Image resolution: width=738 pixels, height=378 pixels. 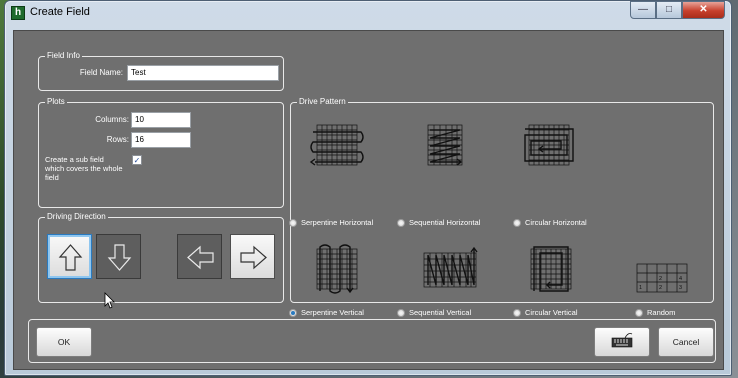 I want to click on serpentine-horizontal-radio, so click(x=293, y=223).